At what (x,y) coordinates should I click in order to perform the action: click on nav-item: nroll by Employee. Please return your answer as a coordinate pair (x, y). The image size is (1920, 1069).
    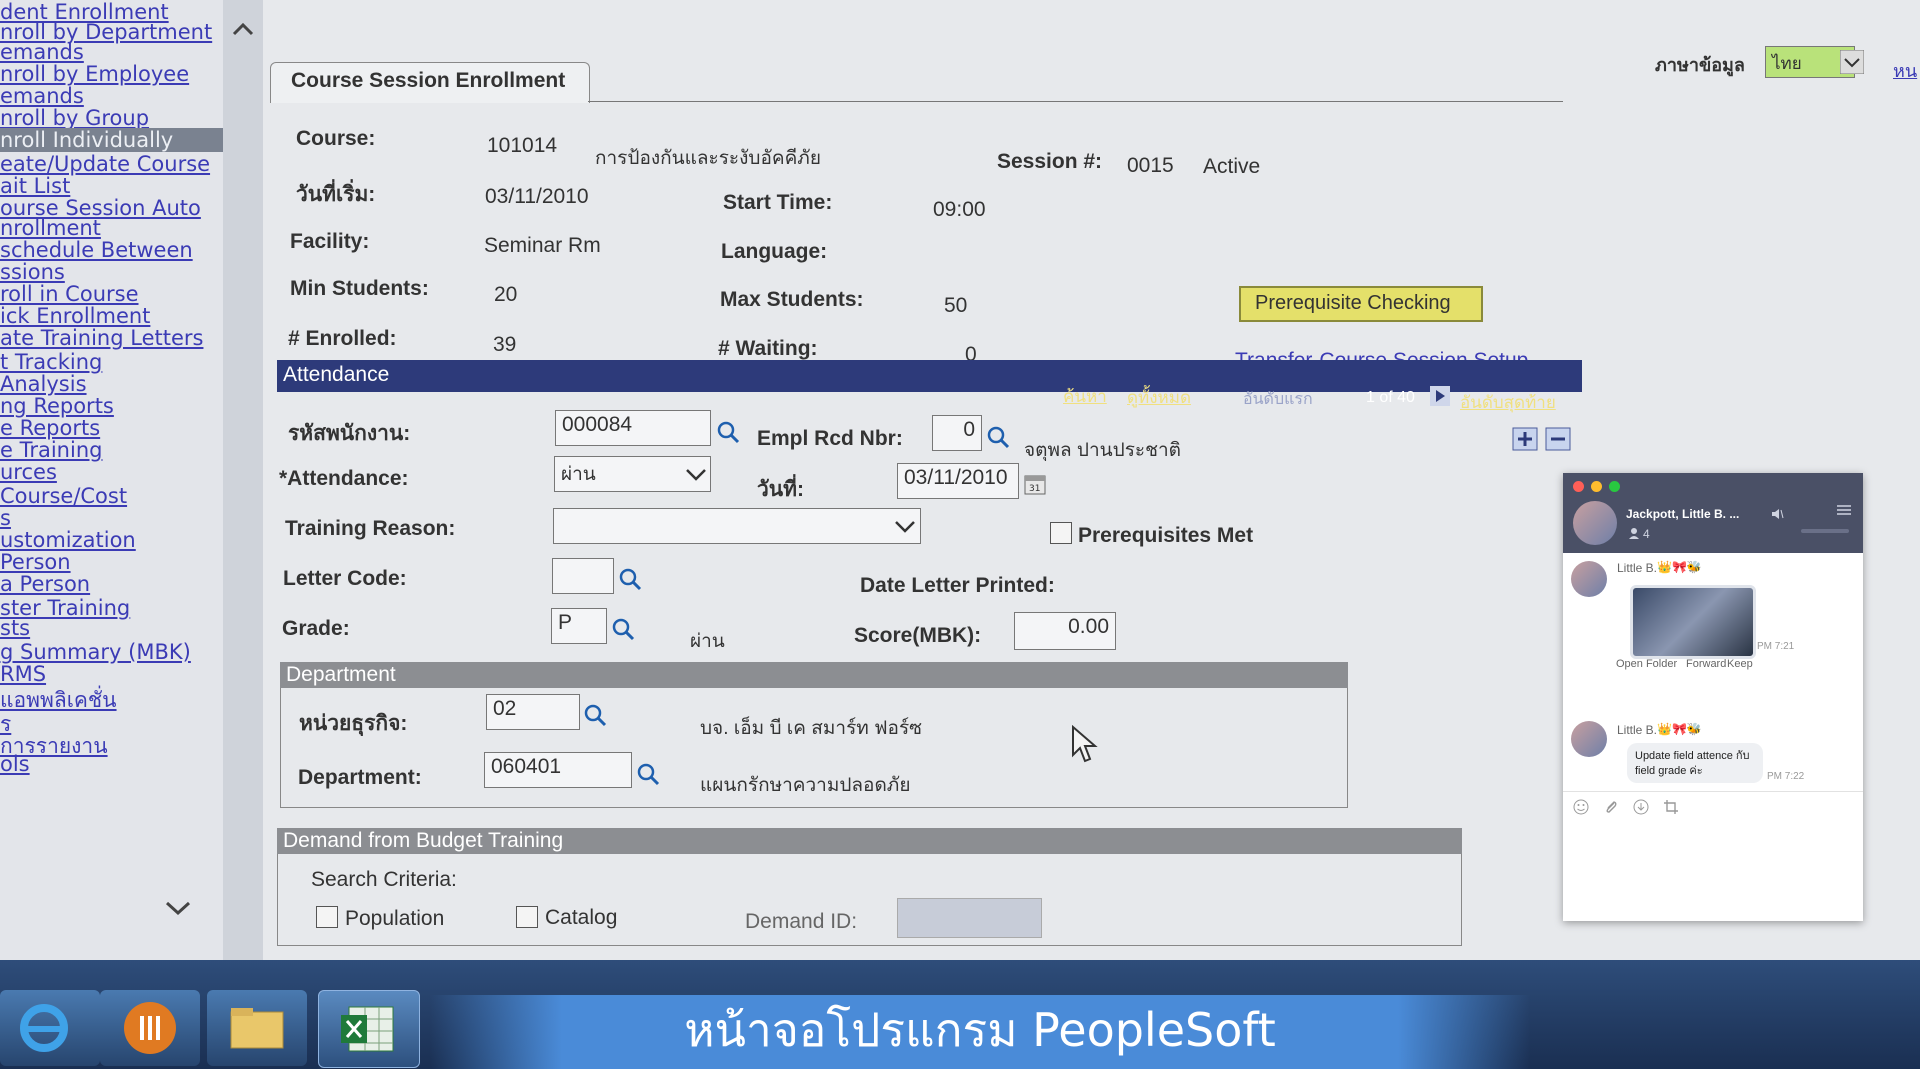
    Looking at the image, I should click on (94, 74).